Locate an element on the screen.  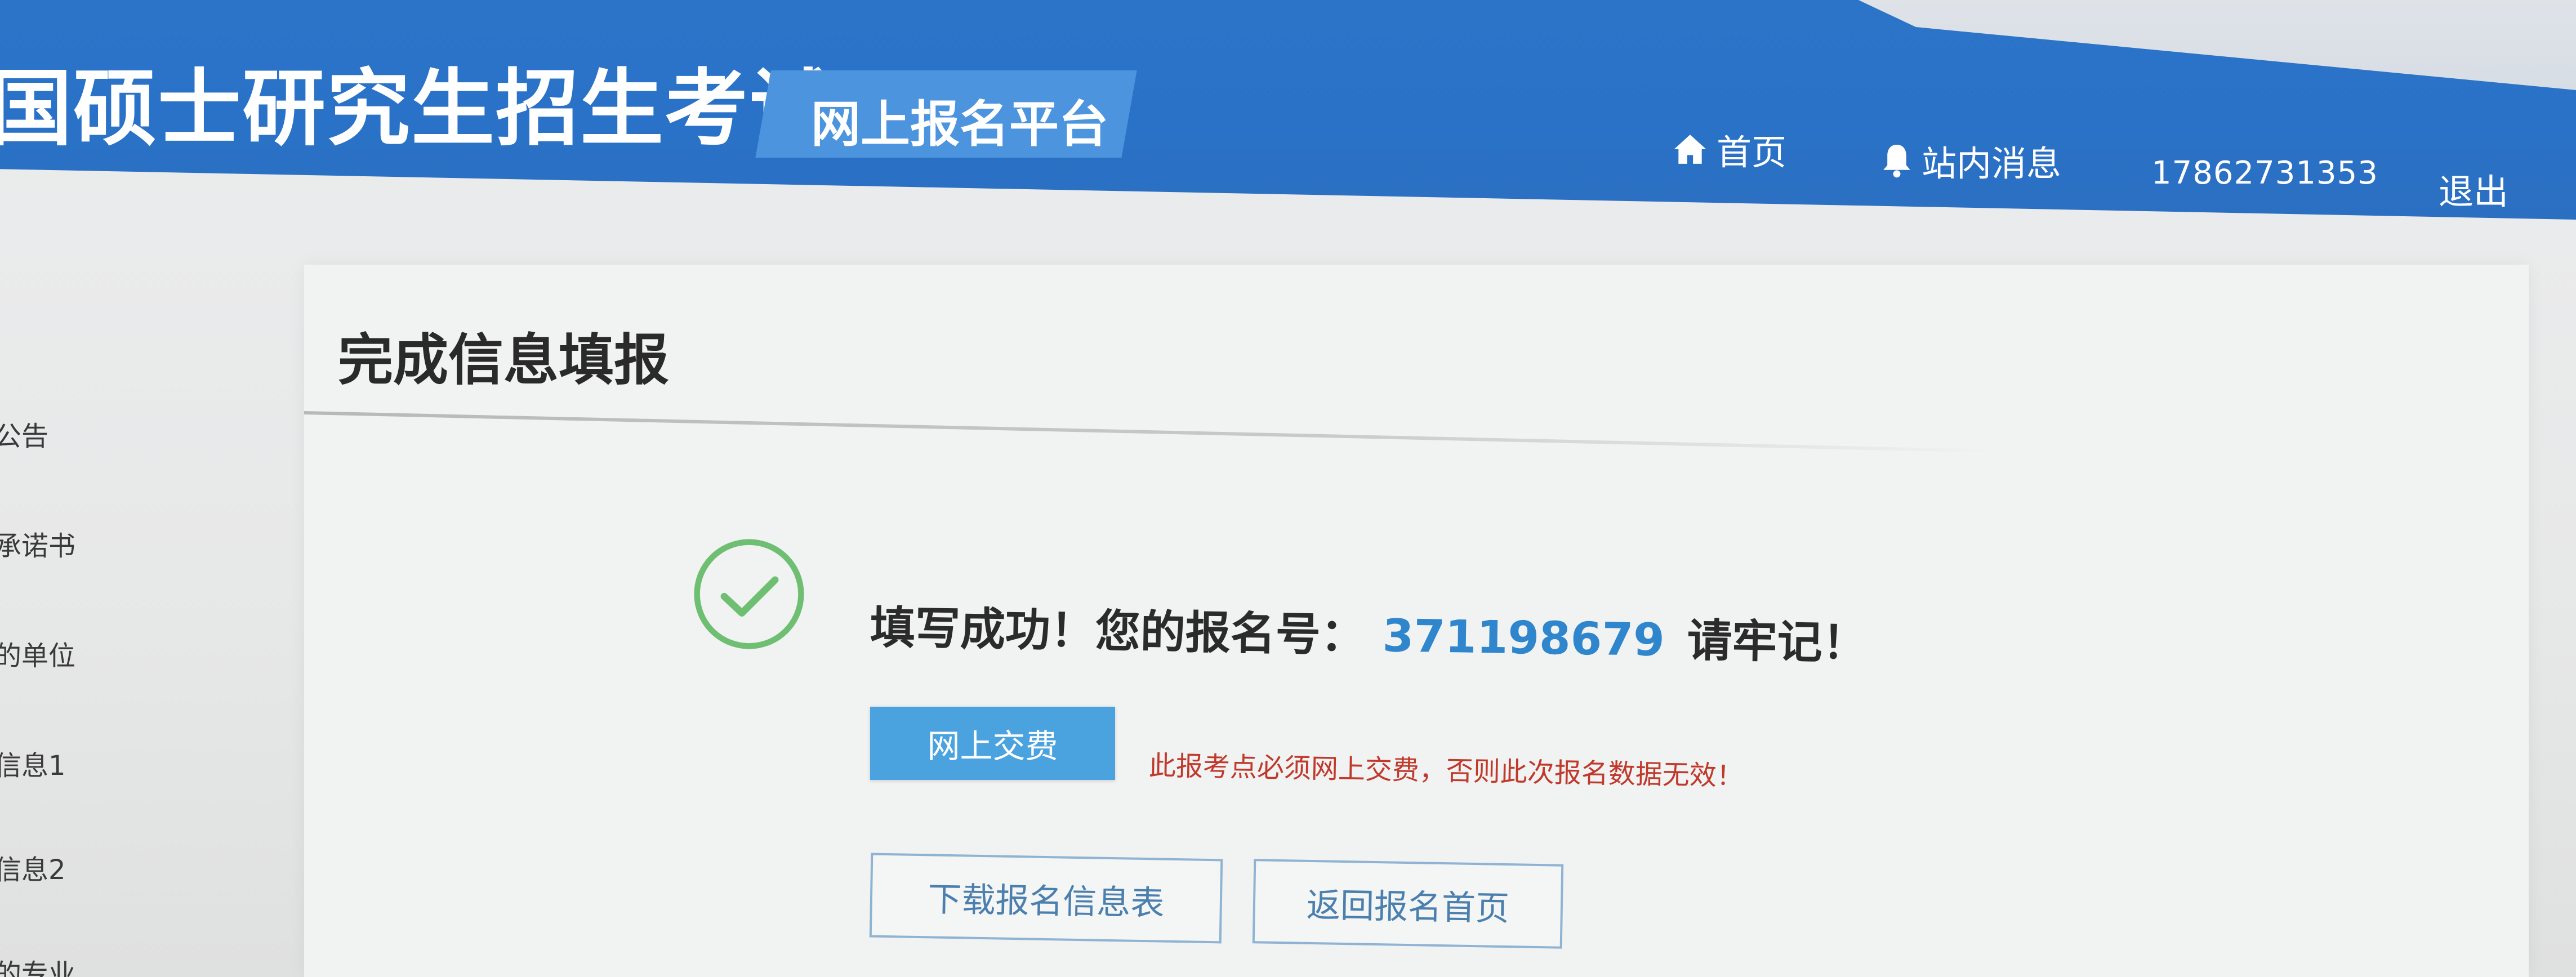
sidebar-item-major: 的专业 is located at coordinates (37, 964).